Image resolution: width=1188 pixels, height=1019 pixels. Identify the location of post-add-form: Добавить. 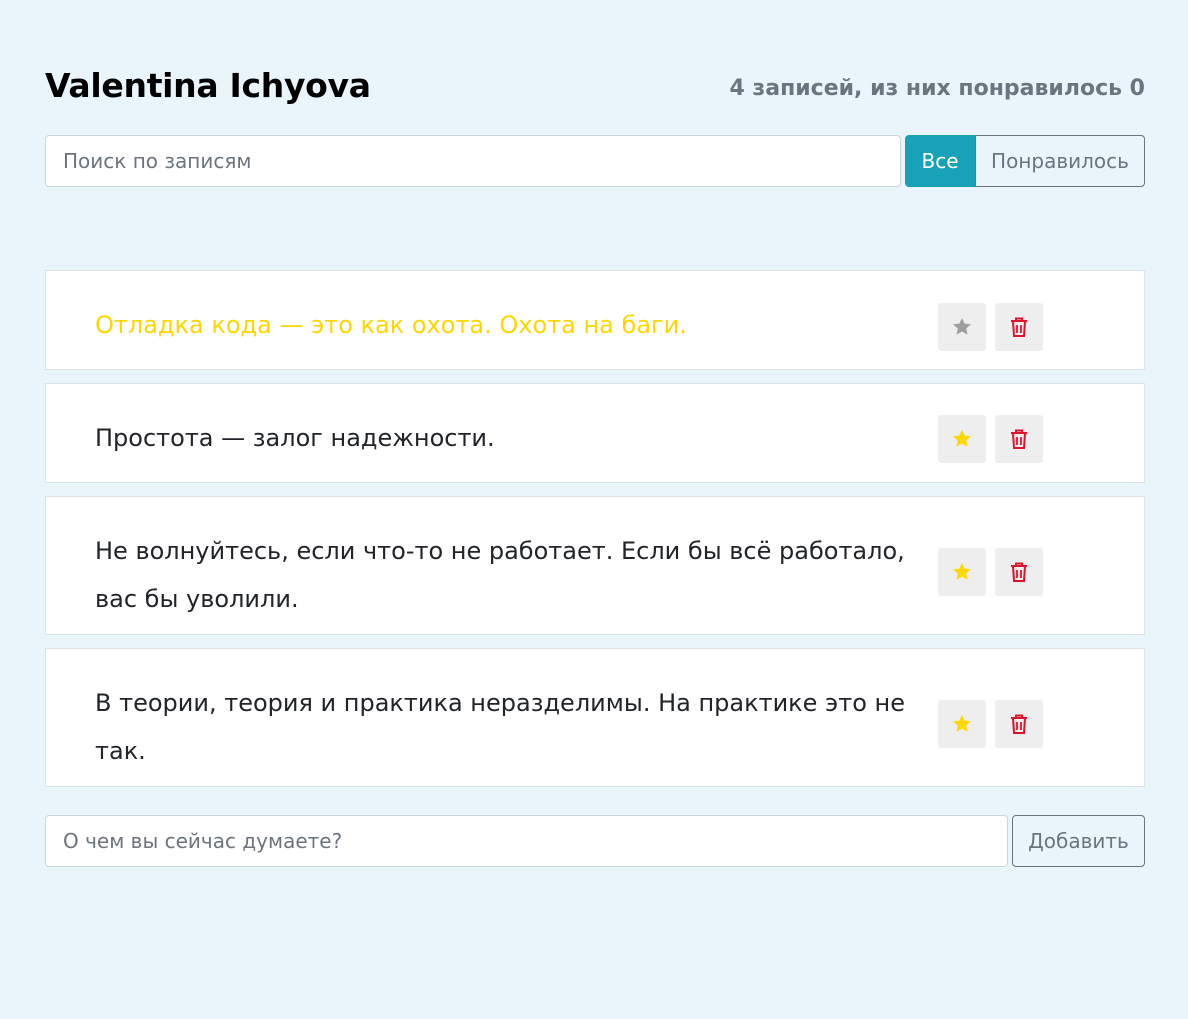
(595, 841).